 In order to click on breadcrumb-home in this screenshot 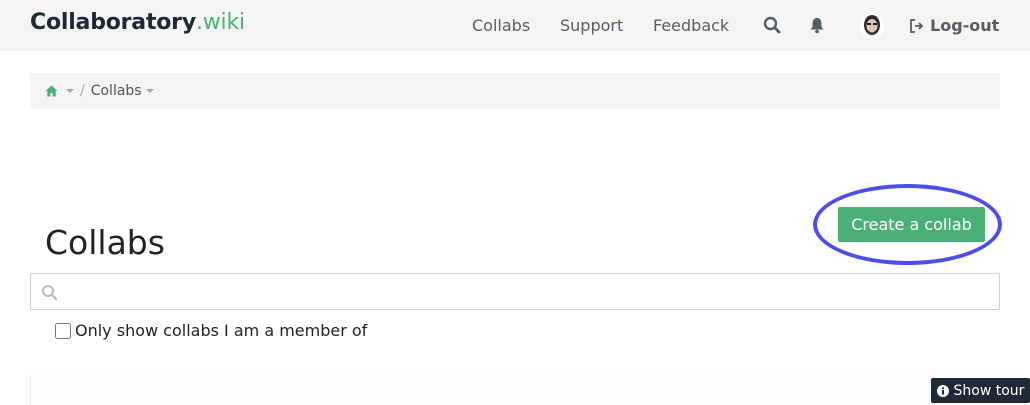, I will do `click(59, 91)`.